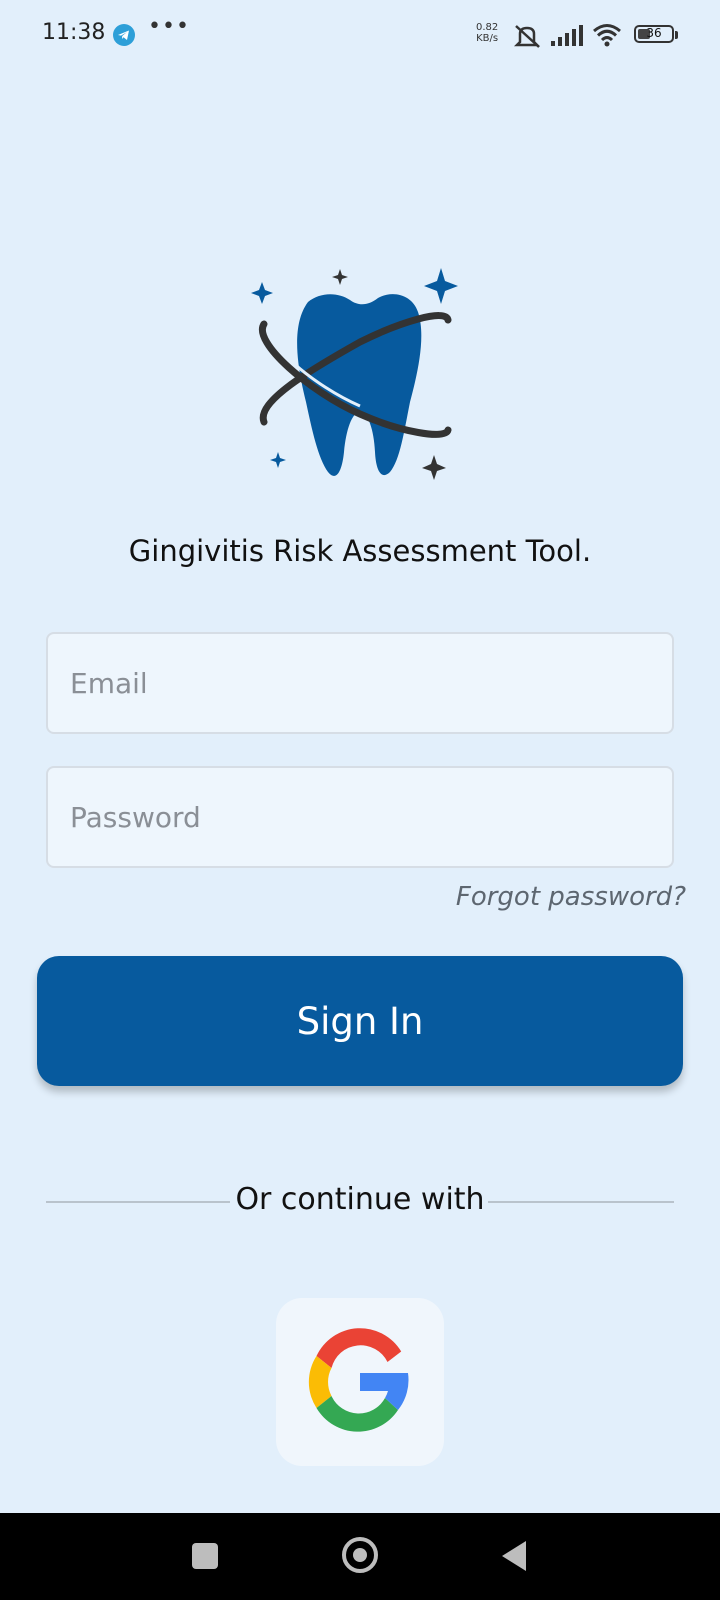  What do you see at coordinates (527, 36) in the screenshot?
I see `mute-icon` at bounding box center [527, 36].